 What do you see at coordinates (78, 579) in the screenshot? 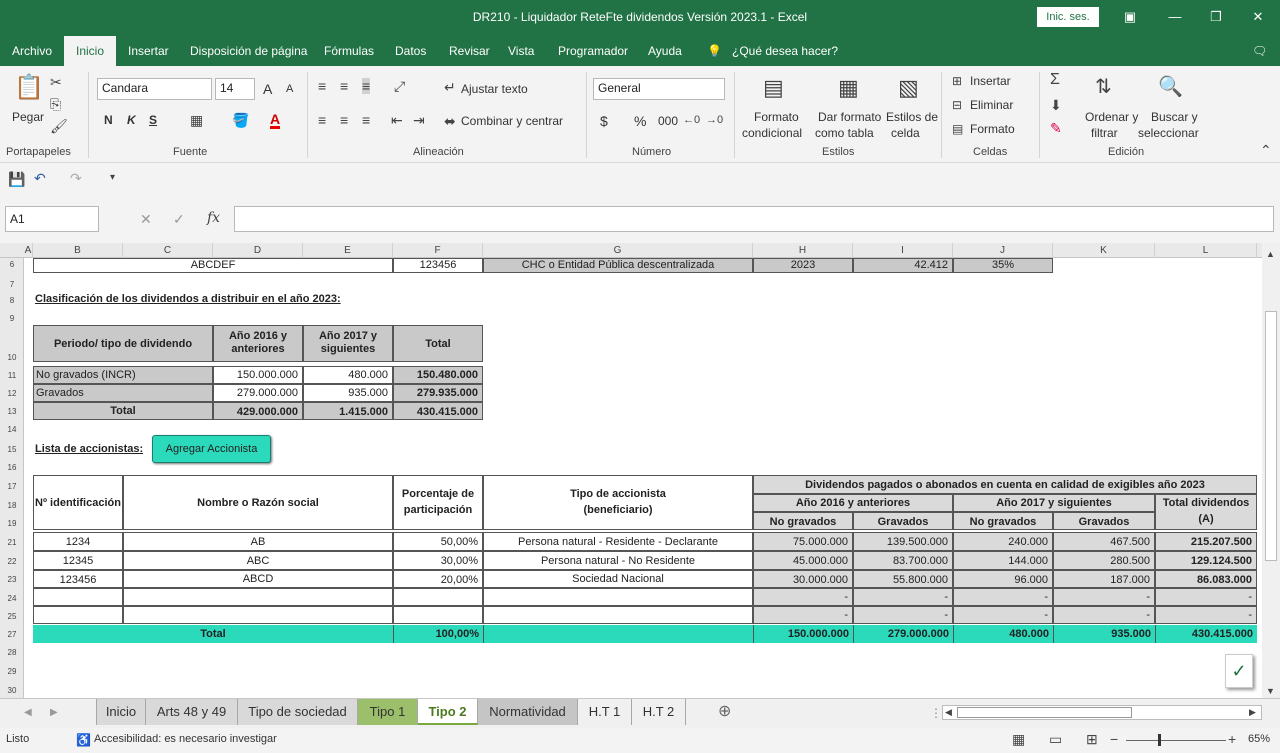
I see `sh-id: 123456` at bounding box center [78, 579].